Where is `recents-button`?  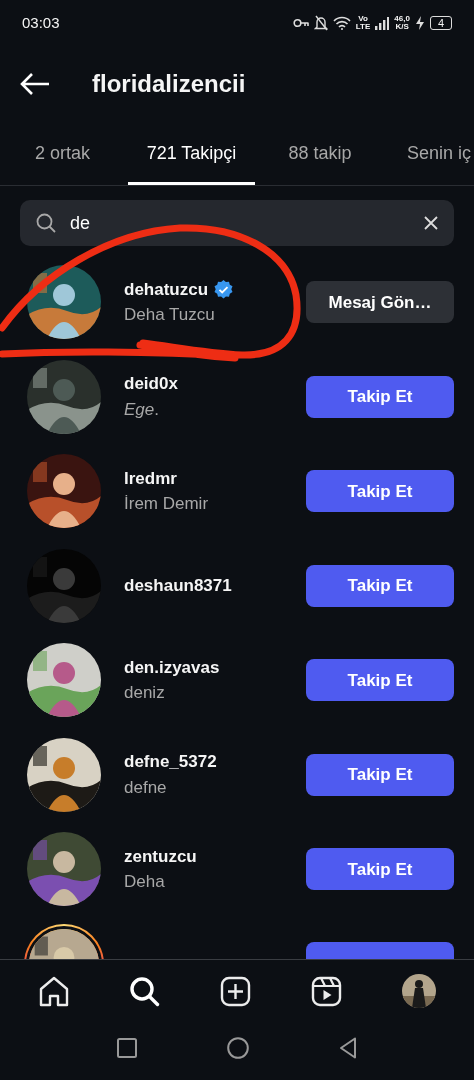 recents-button is located at coordinates (127, 1048).